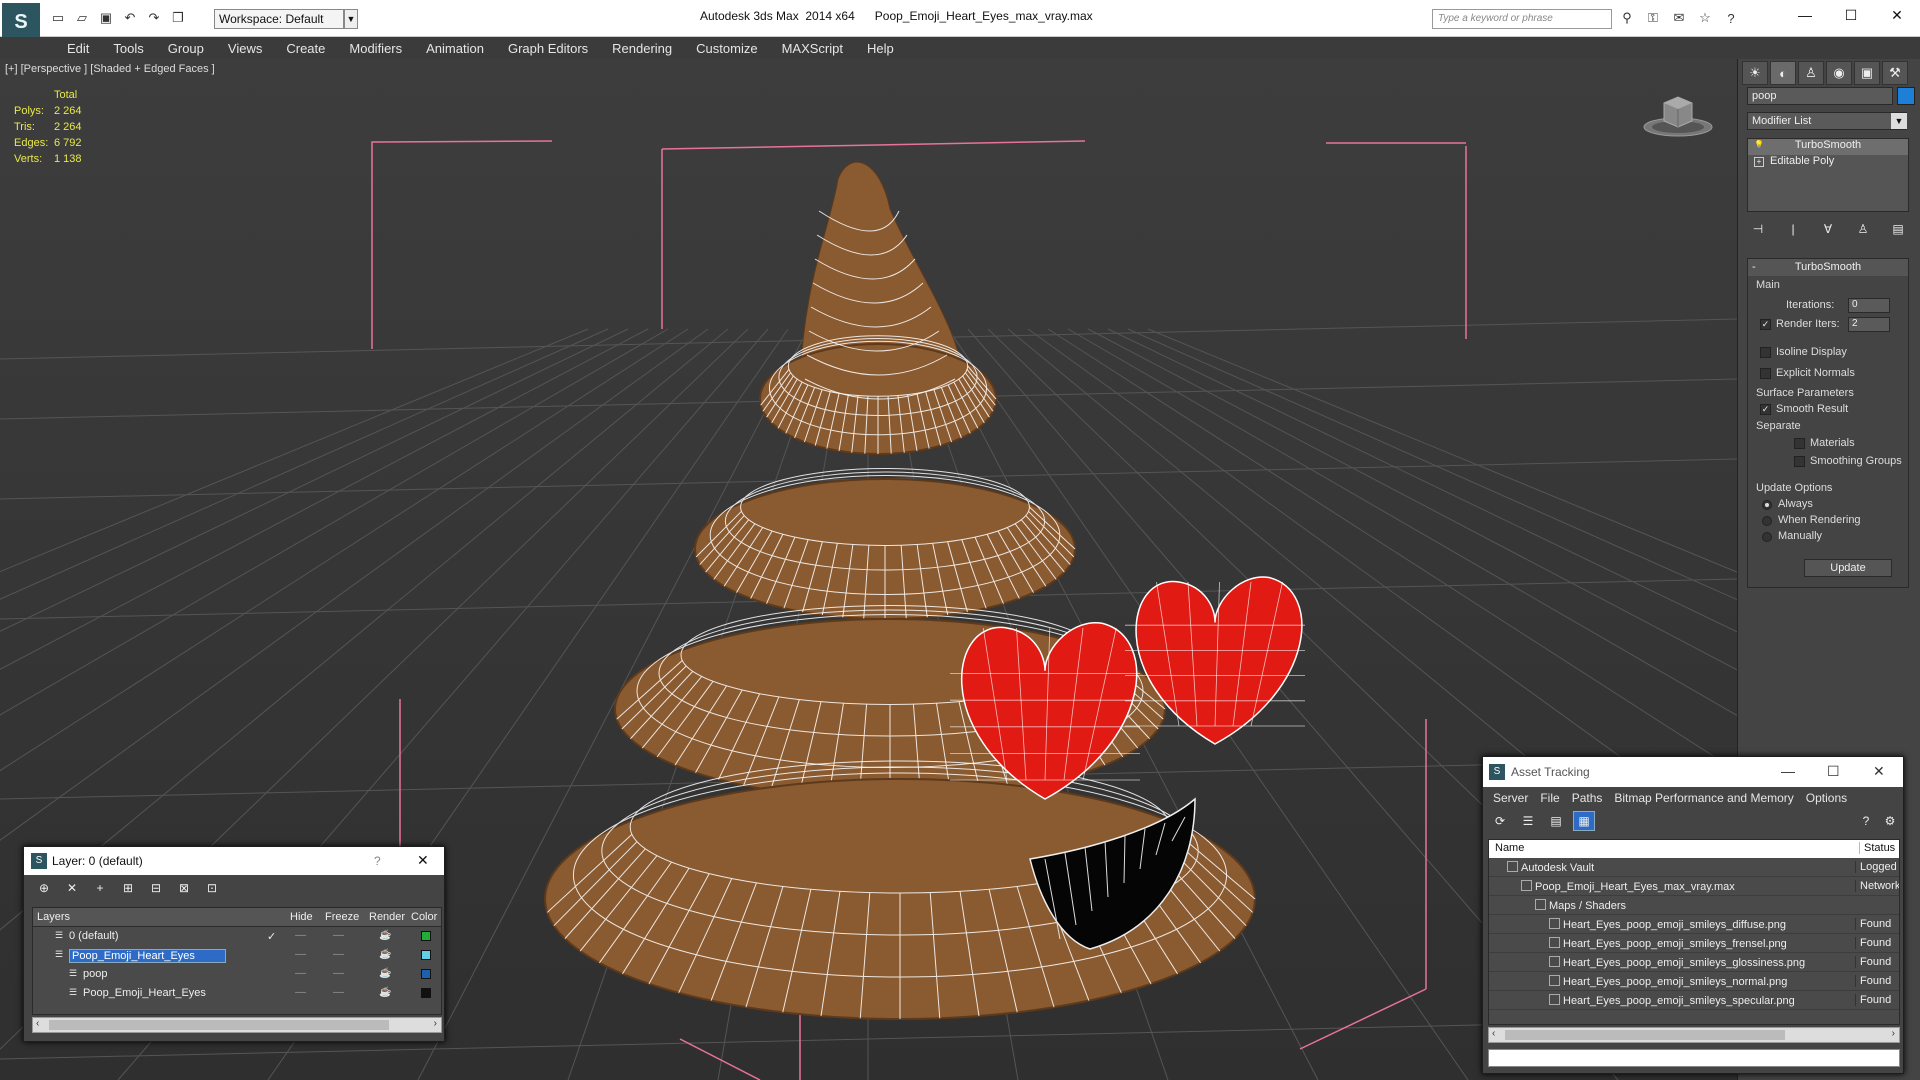  What do you see at coordinates (21, 22) in the screenshot?
I see `app-logo-button: S` at bounding box center [21, 22].